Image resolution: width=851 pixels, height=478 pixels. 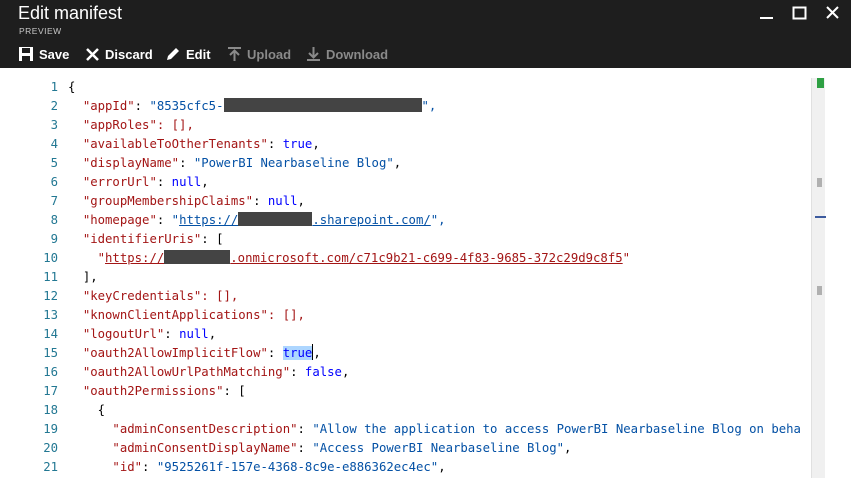 I want to click on download-button: Download, so click(x=347, y=54).